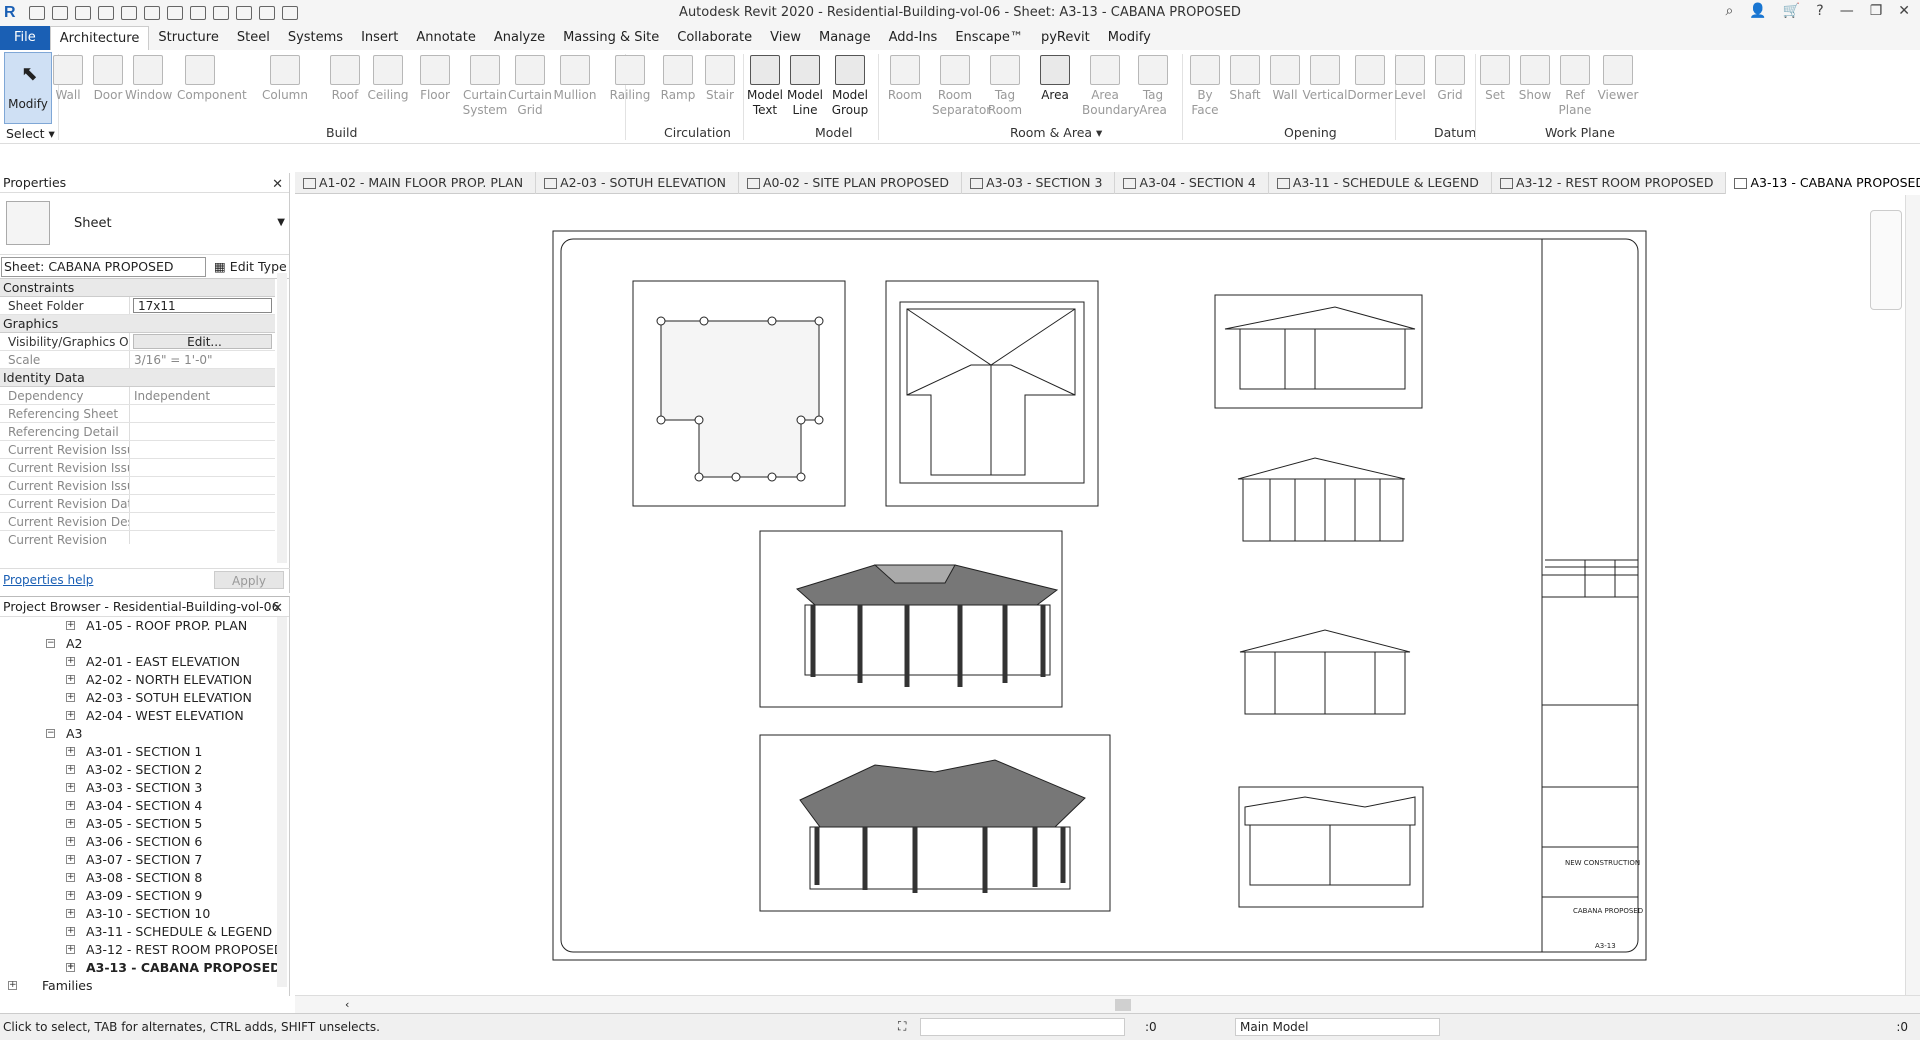 The height and width of the screenshot is (1040, 1920). What do you see at coordinates (611, 38) in the screenshot?
I see `tab-massing-site: Massing & Site` at bounding box center [611, 38].